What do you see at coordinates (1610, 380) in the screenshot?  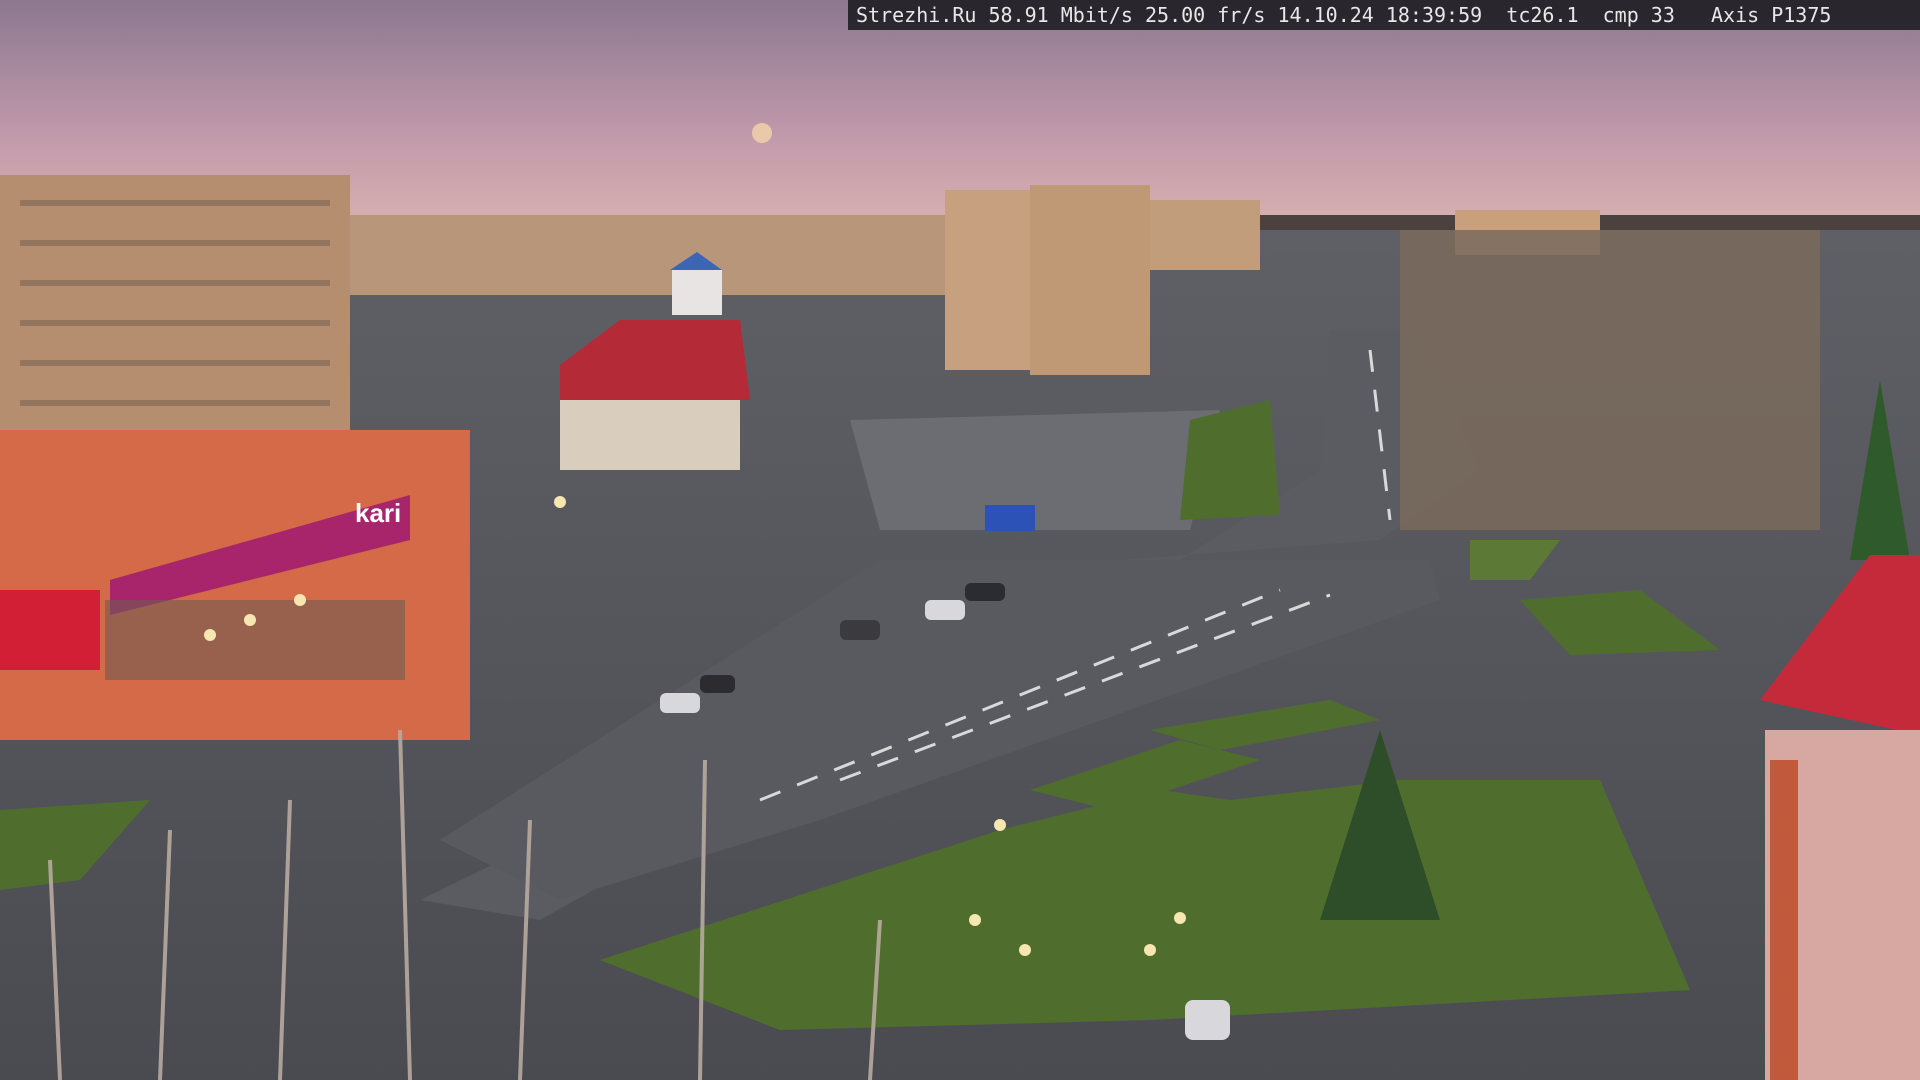 I see `right-birch-grove` at bounding box center [1610, 380].